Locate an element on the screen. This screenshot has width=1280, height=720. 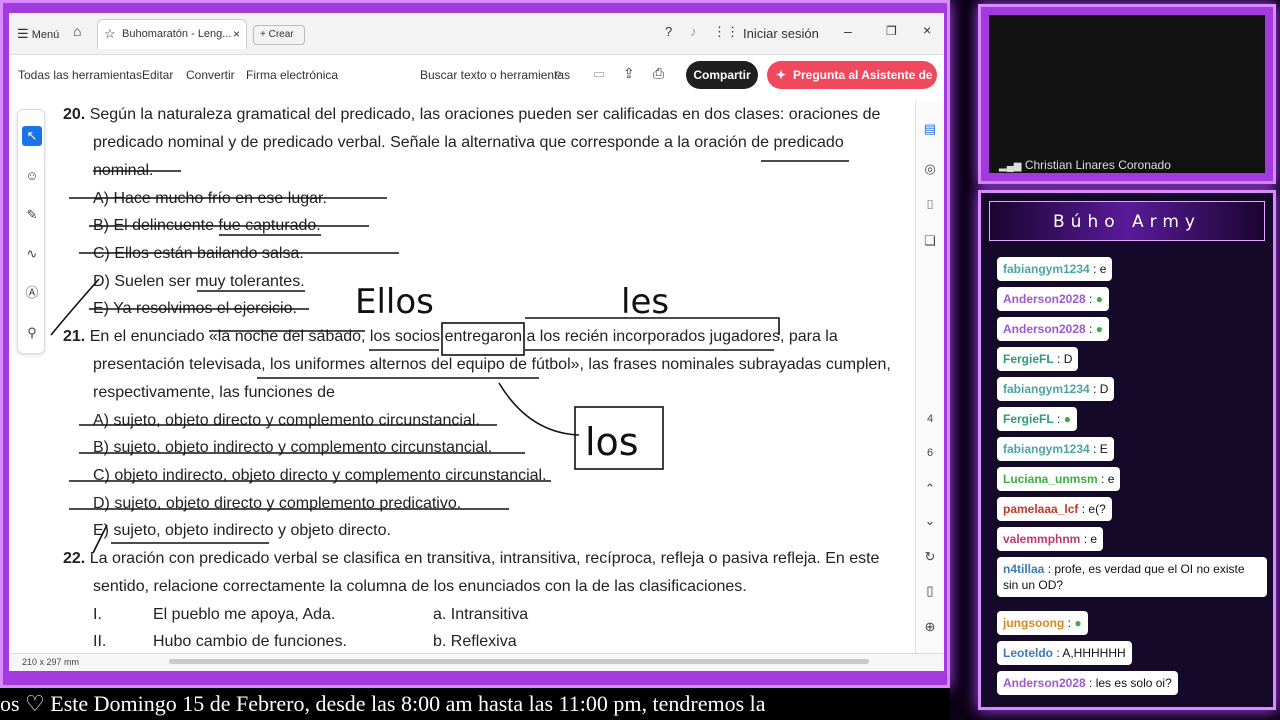
q21-number: 21. is located at coordinates (74, 336).